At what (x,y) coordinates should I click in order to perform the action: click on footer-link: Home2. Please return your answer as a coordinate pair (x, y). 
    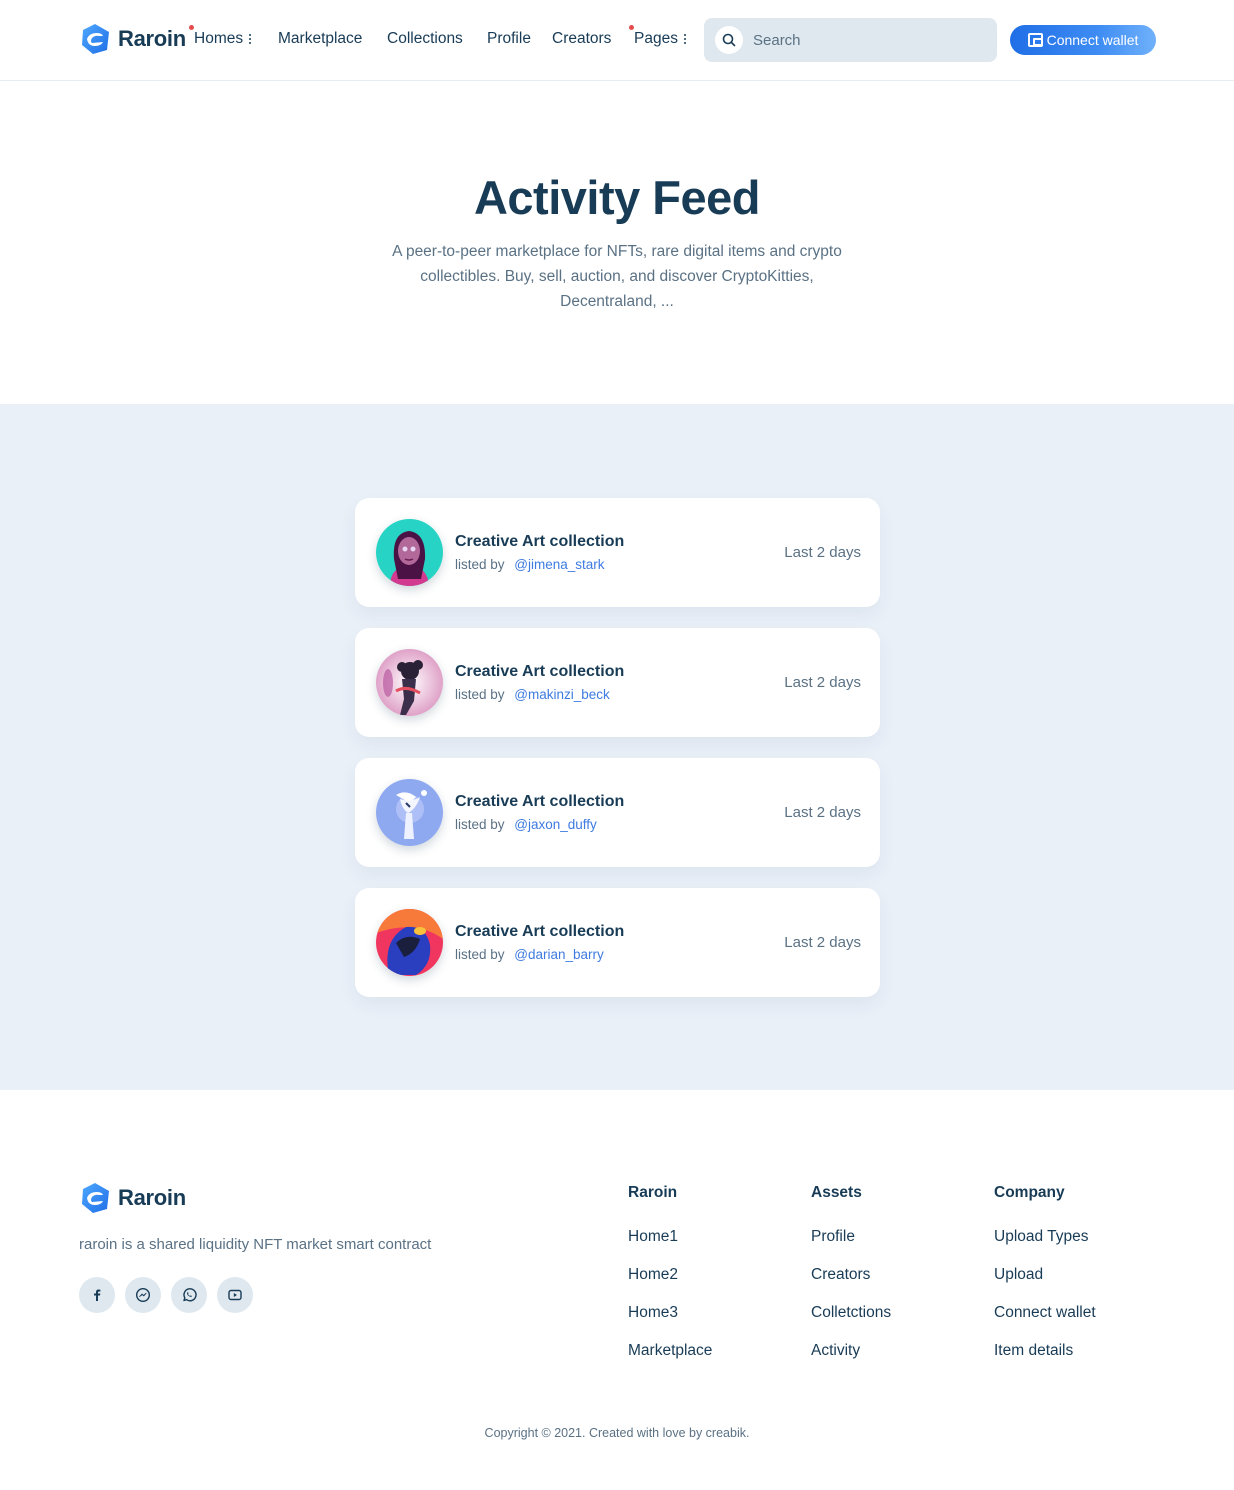
    Looking at the image, I should click on (653, 1275).